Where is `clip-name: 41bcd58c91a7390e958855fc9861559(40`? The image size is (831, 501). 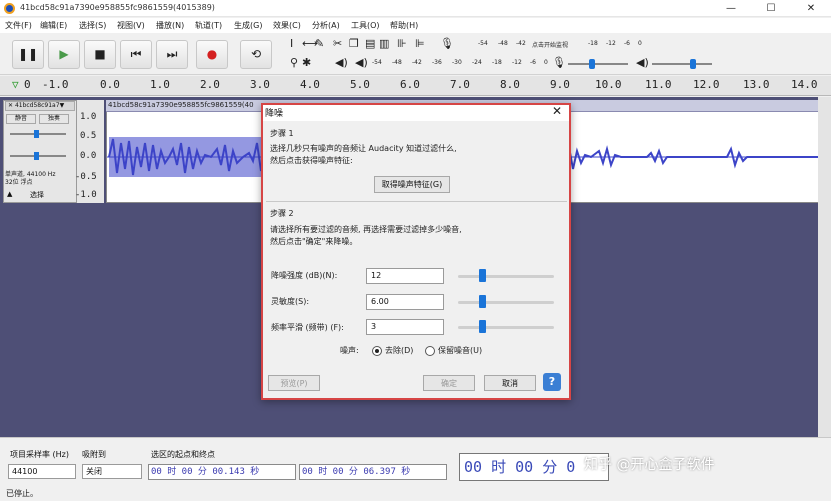 clip-name: 41bcd58c91a7390e958855fc9861559(40 is located at coordinates (181, 105).